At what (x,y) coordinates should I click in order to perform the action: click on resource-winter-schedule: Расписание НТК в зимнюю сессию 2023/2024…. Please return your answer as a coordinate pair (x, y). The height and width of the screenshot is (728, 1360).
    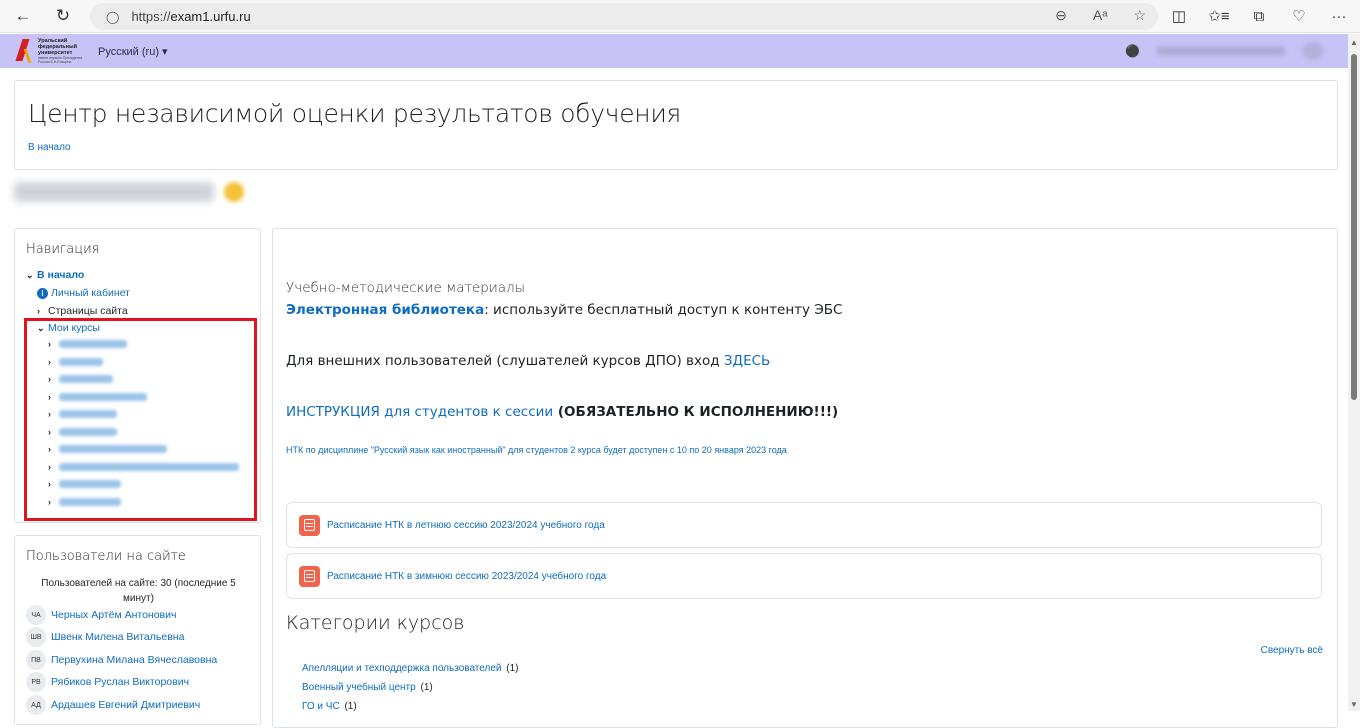
    Looking at the image, I should click on (804, 576).